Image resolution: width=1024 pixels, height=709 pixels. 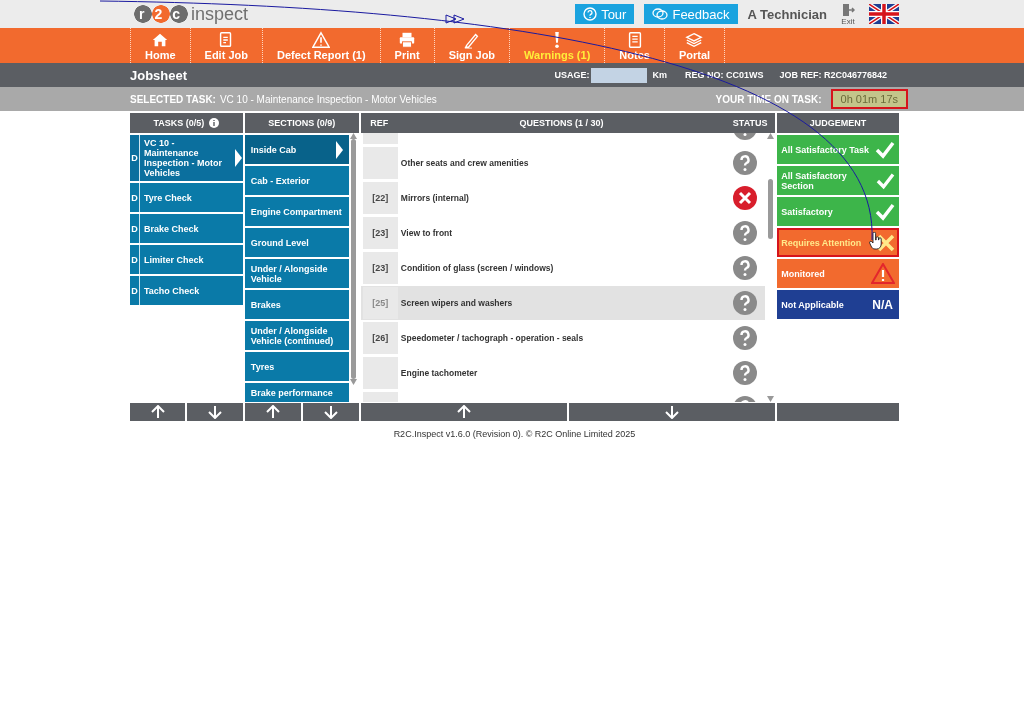 What do you see at coordinates (561, 123) in the screenshot?
I see `column-header: QUESTIONS (1 / 30)` at bounding box center [561, 123].